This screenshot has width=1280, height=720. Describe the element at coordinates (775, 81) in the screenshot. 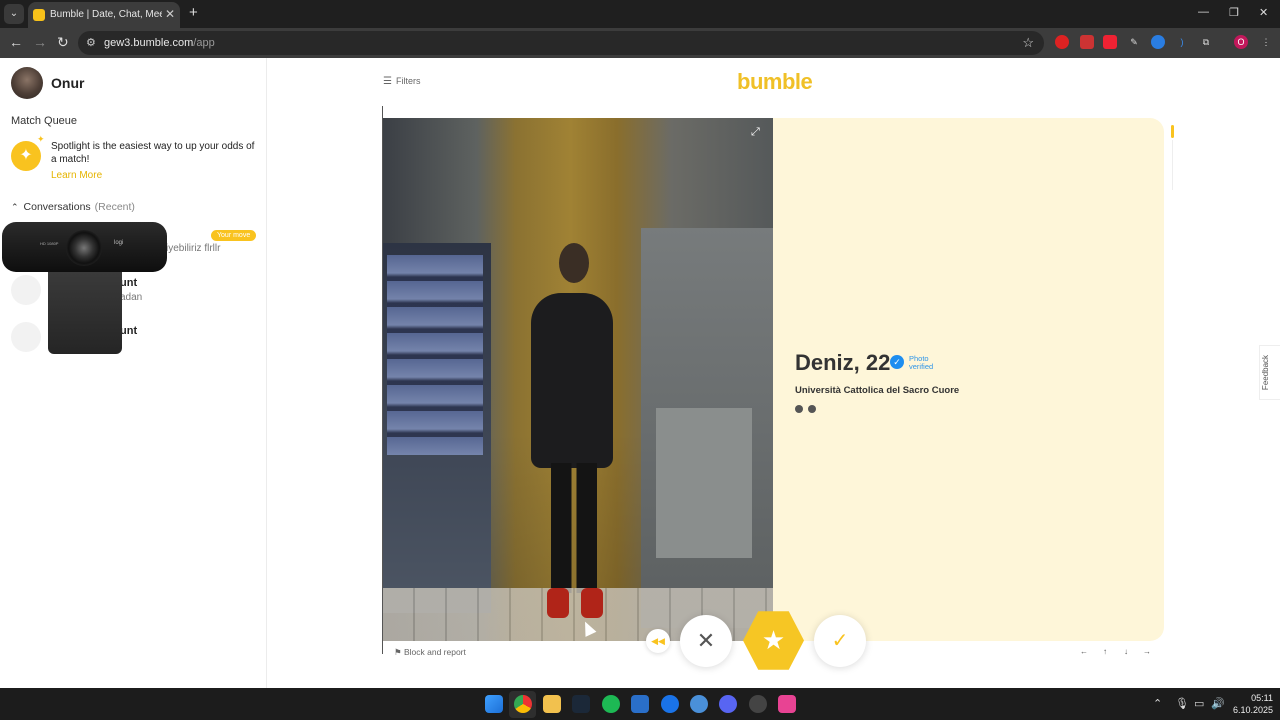

I see `bumble-logo: bumble` at that location.